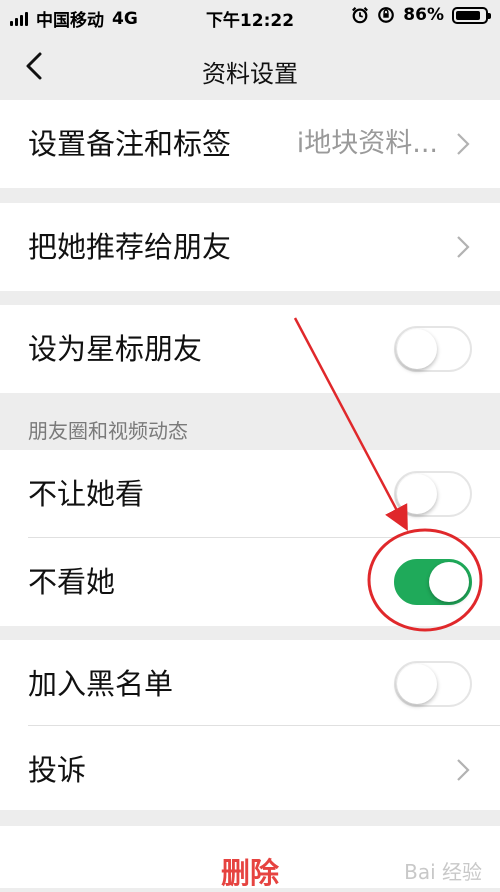  I want to click on recommend-group: 把她推荐给朋友, so click(250, 247).